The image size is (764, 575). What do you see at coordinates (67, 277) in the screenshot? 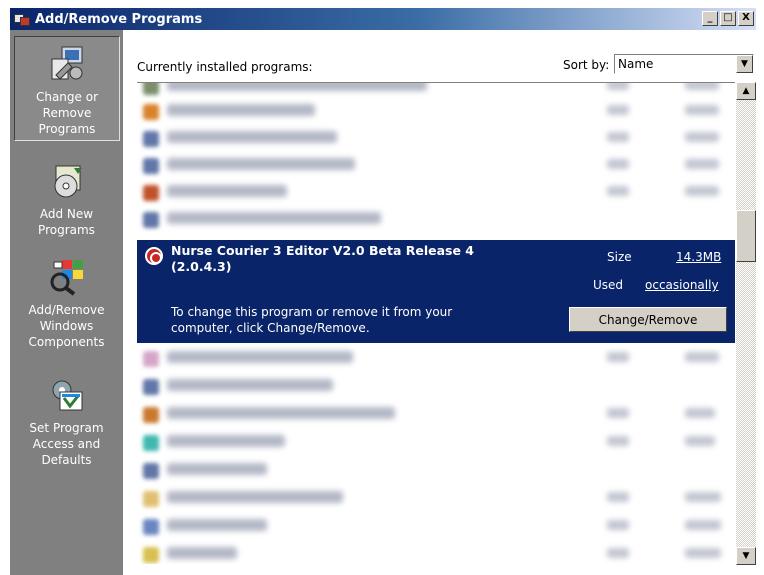
I see `windows-components-icon` at bounding box center [67, 277].